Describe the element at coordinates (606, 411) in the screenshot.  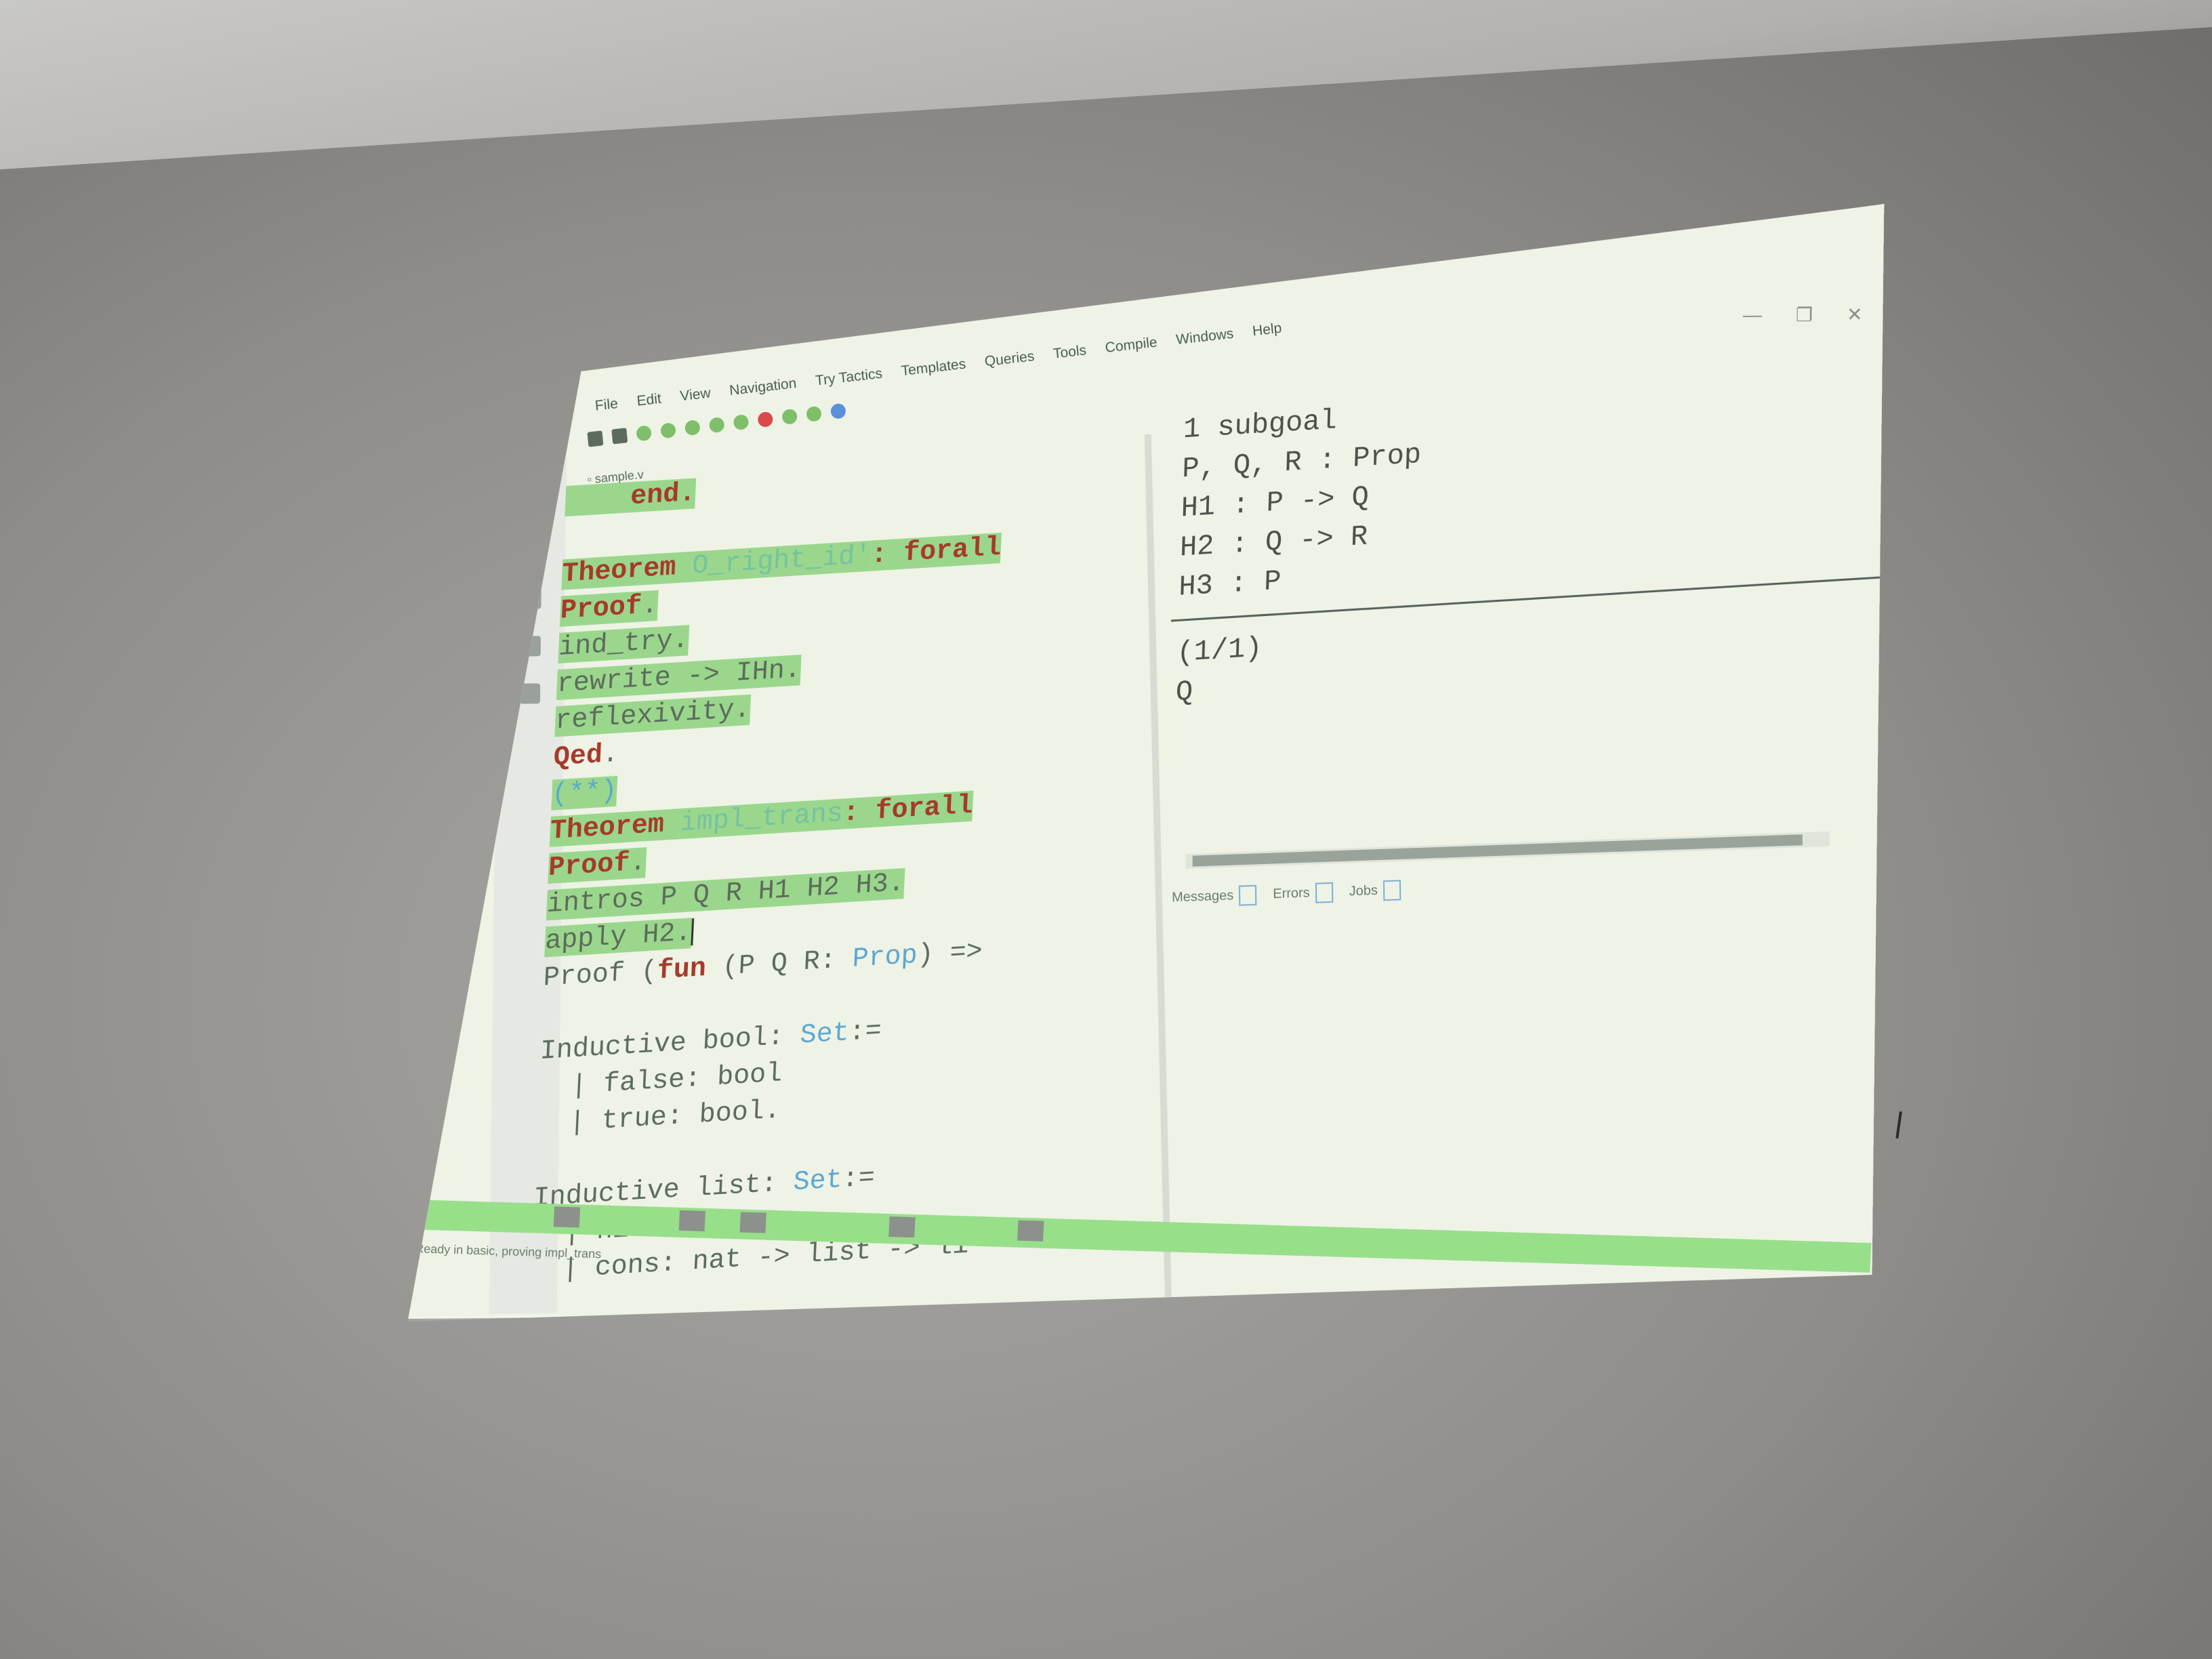
I see `menu-item-file: File` at that location.